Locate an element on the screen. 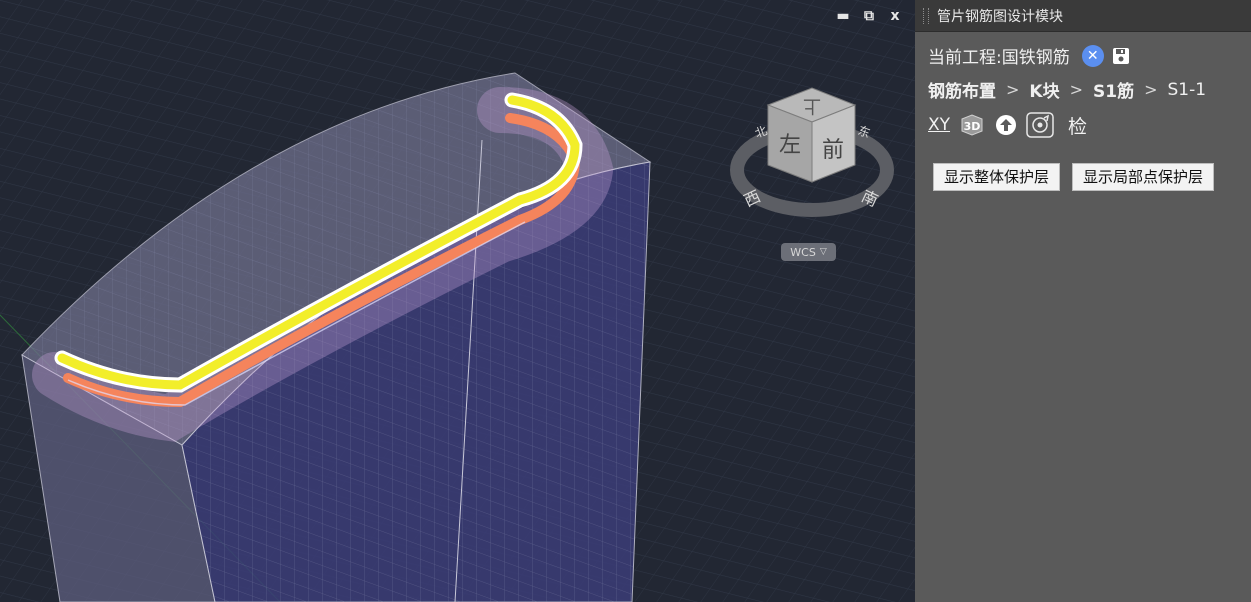 The image size is (1251, 602). xy-view-button: XY is located at coordinates (939, 125).